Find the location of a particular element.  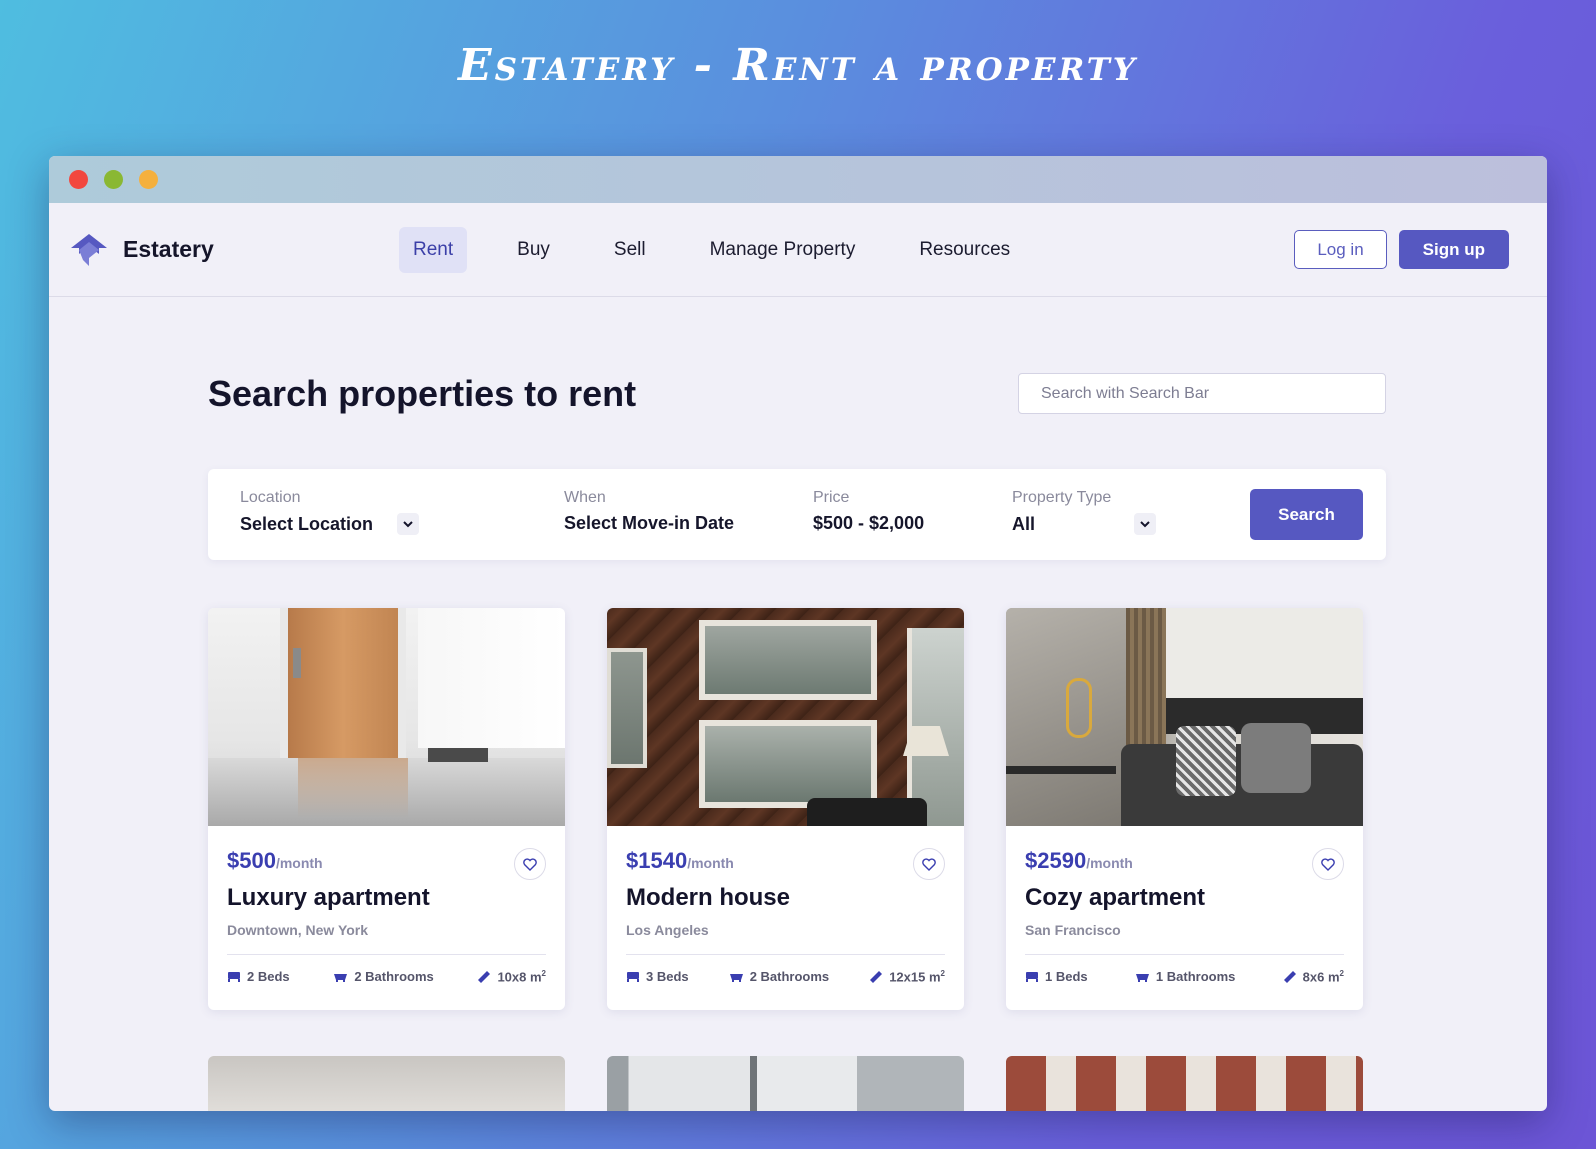

area-stat: 8x6 m2 is located at coordinates (1313, 976).